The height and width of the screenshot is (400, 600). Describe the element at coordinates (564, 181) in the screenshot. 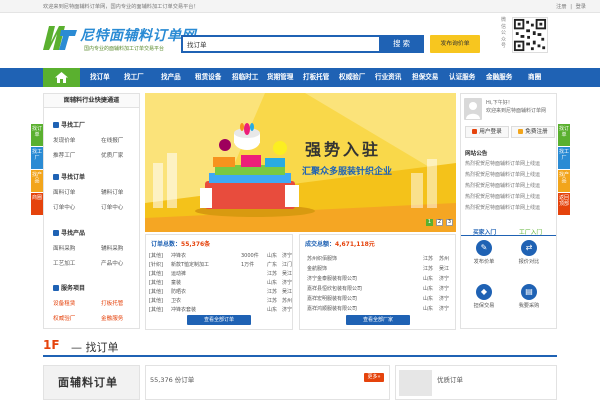

I see `right-tab-find-products: 找产品` at that location.